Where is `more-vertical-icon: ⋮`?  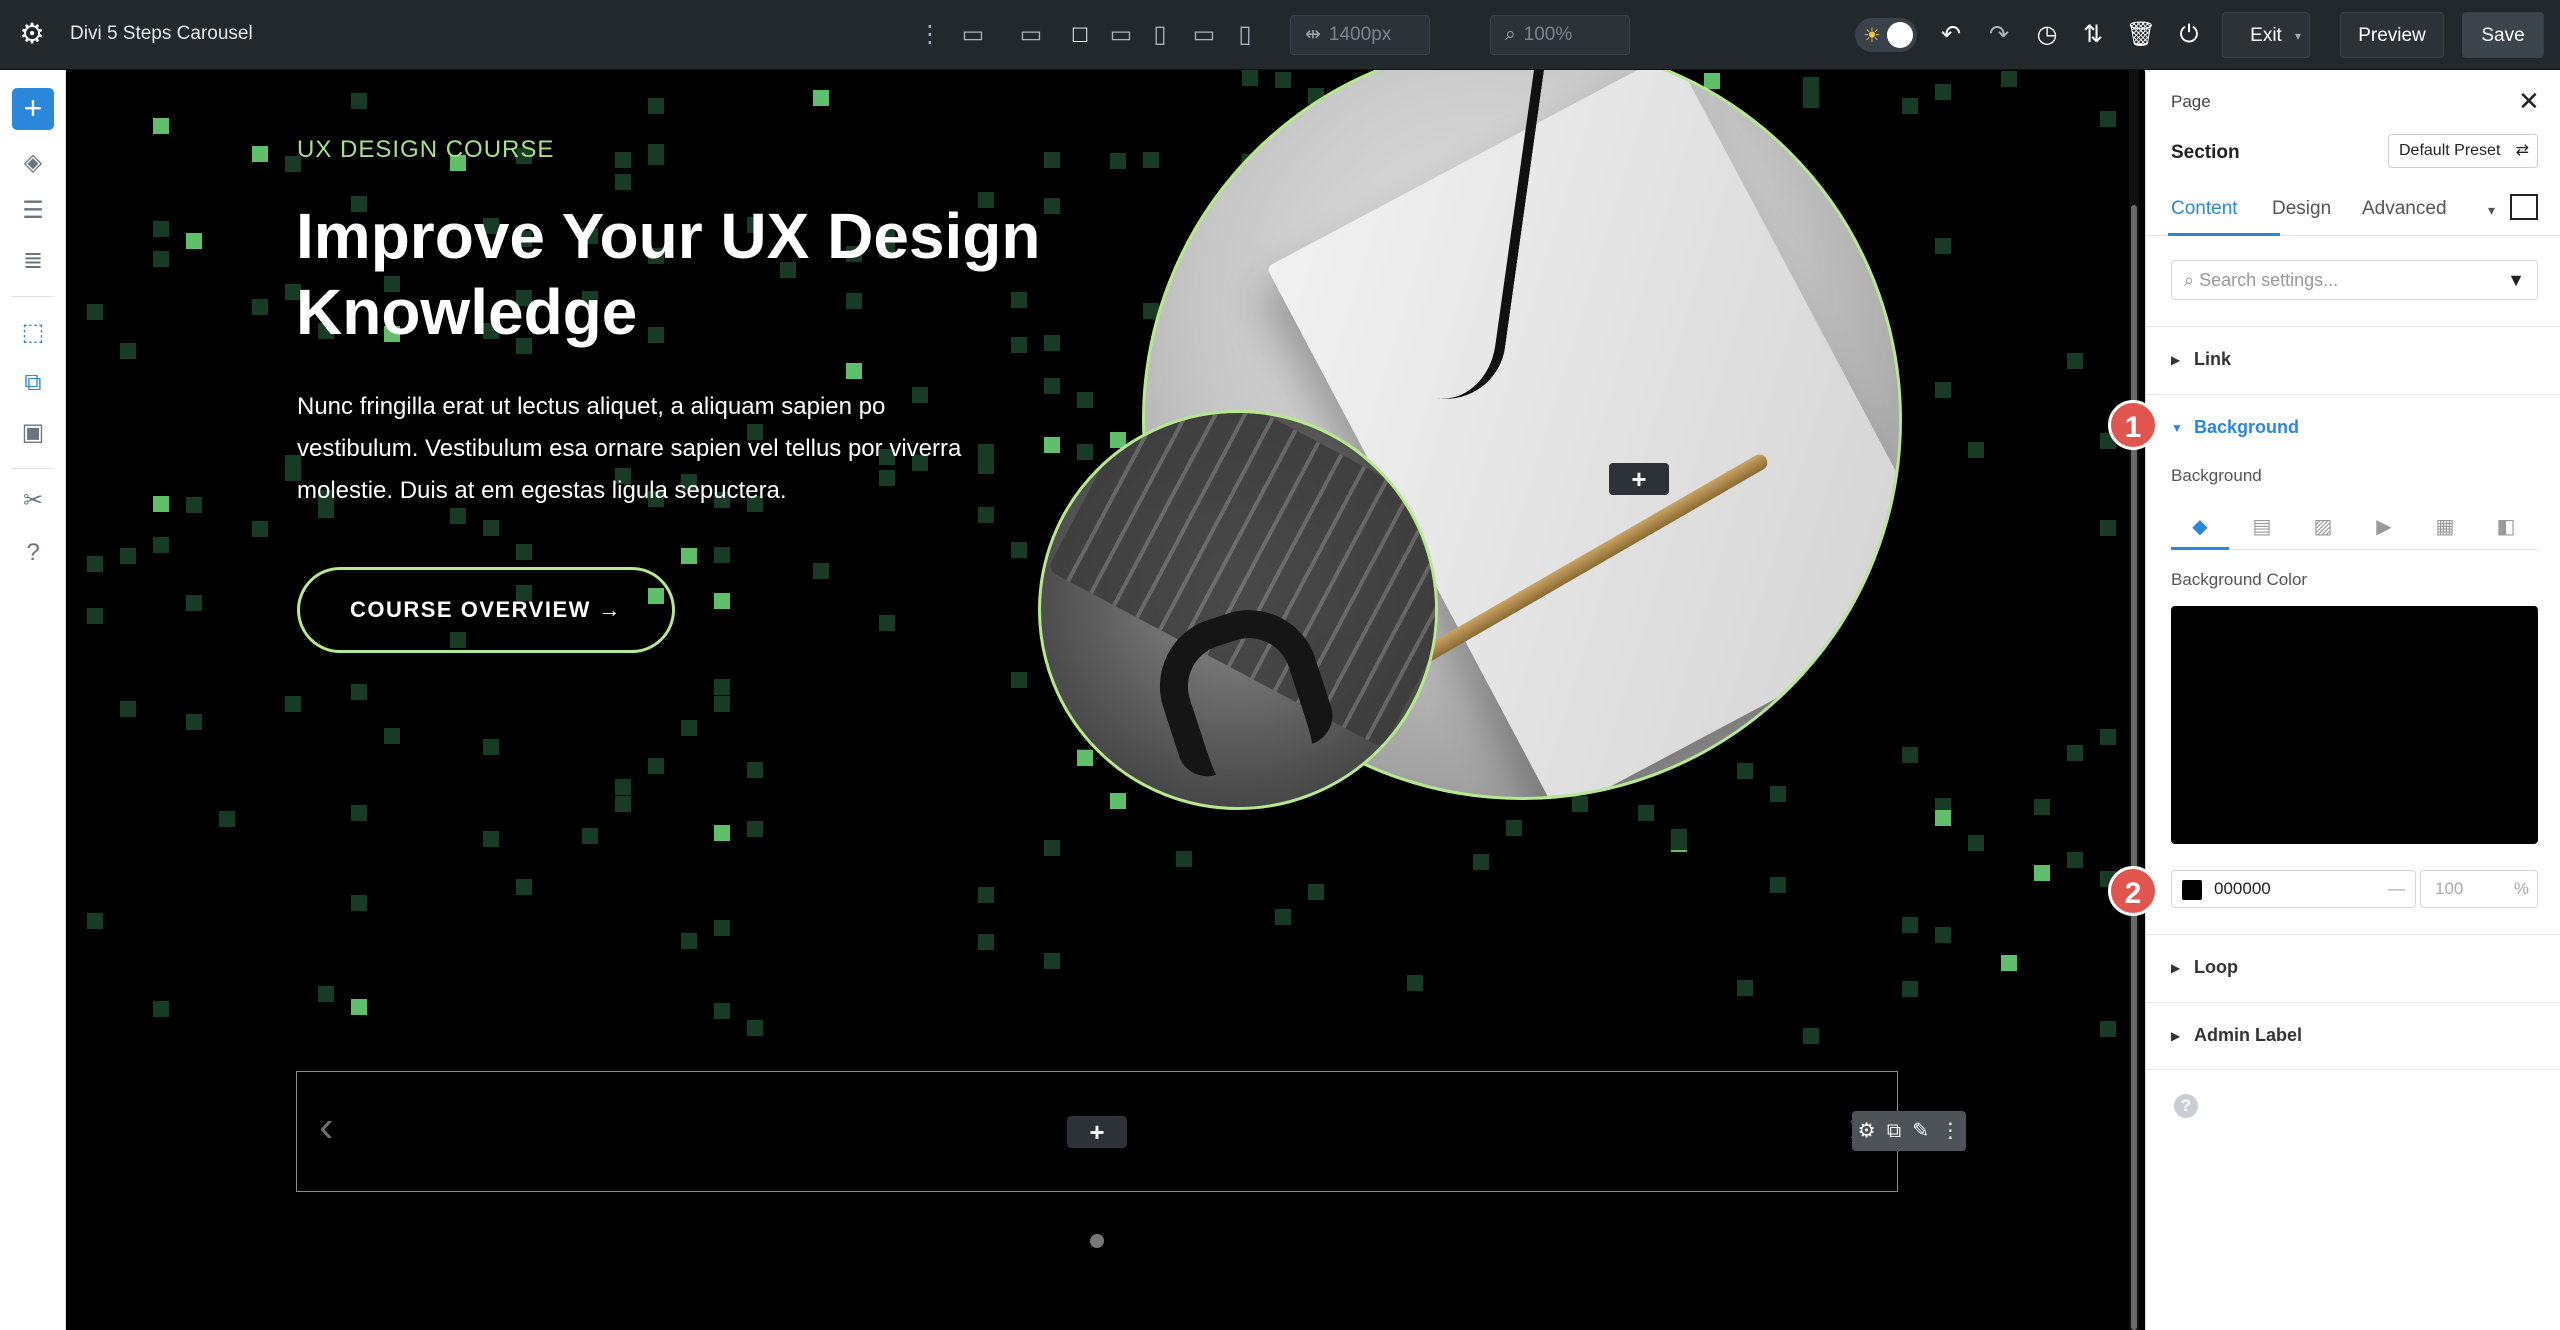 more-vertical-icon: ⋮ is located at coordinates (930, 35).